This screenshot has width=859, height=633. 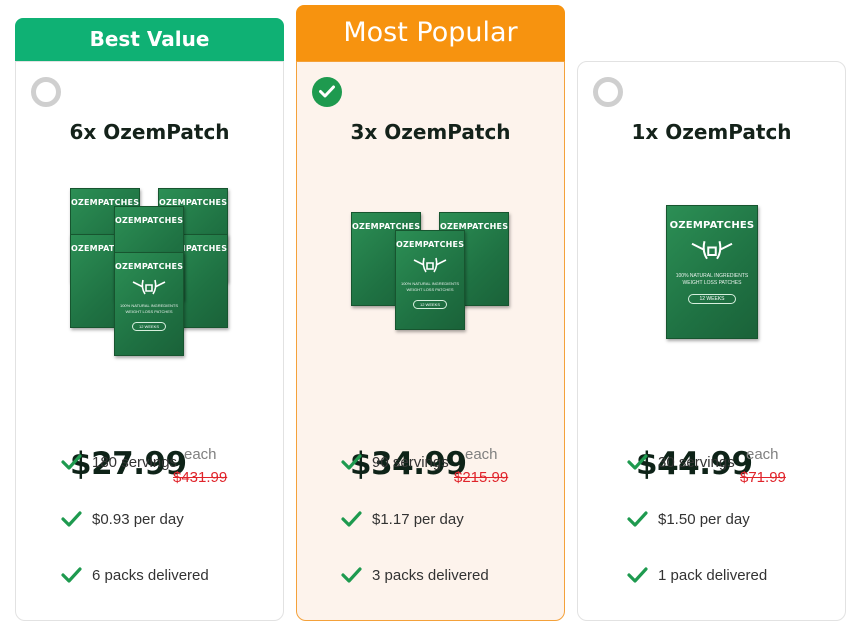 What do you see at coordinates (119, 462) in the screenshot?
I see `feature-item: 180 servings` at bounding box center [119, 462].